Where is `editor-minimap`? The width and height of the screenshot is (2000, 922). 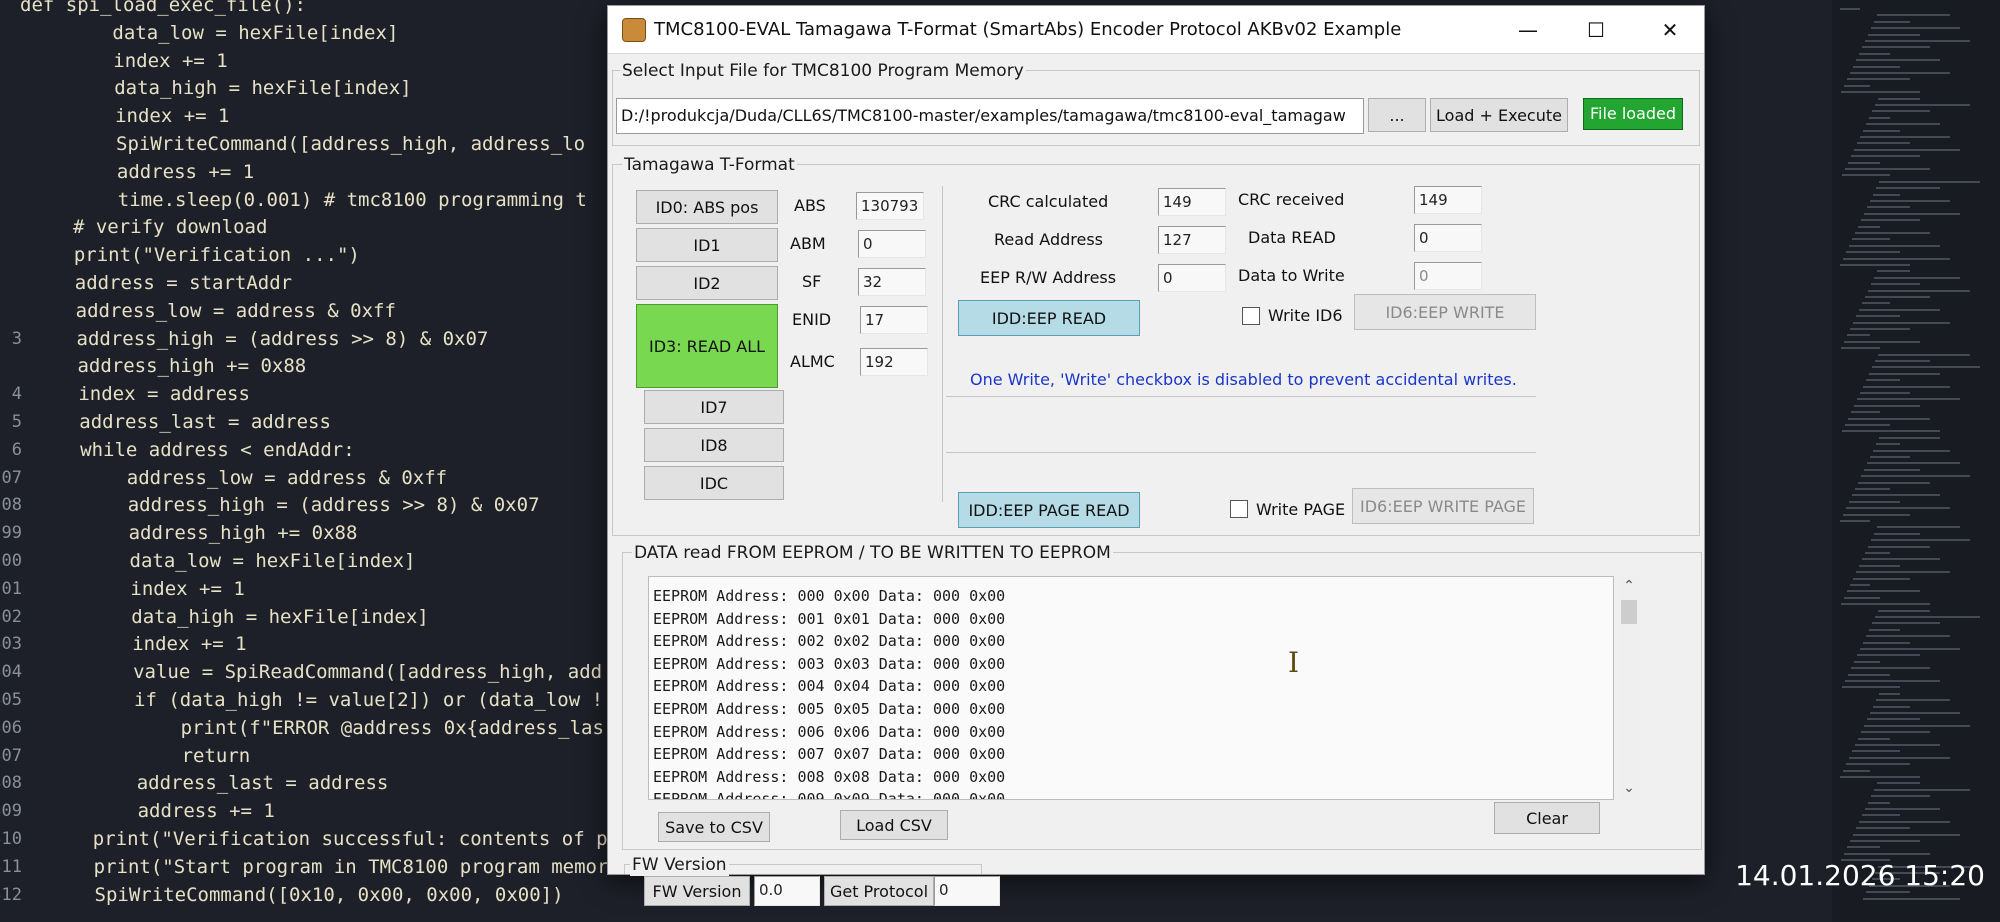 editor-minimap is located at coordinates (1916, 461).